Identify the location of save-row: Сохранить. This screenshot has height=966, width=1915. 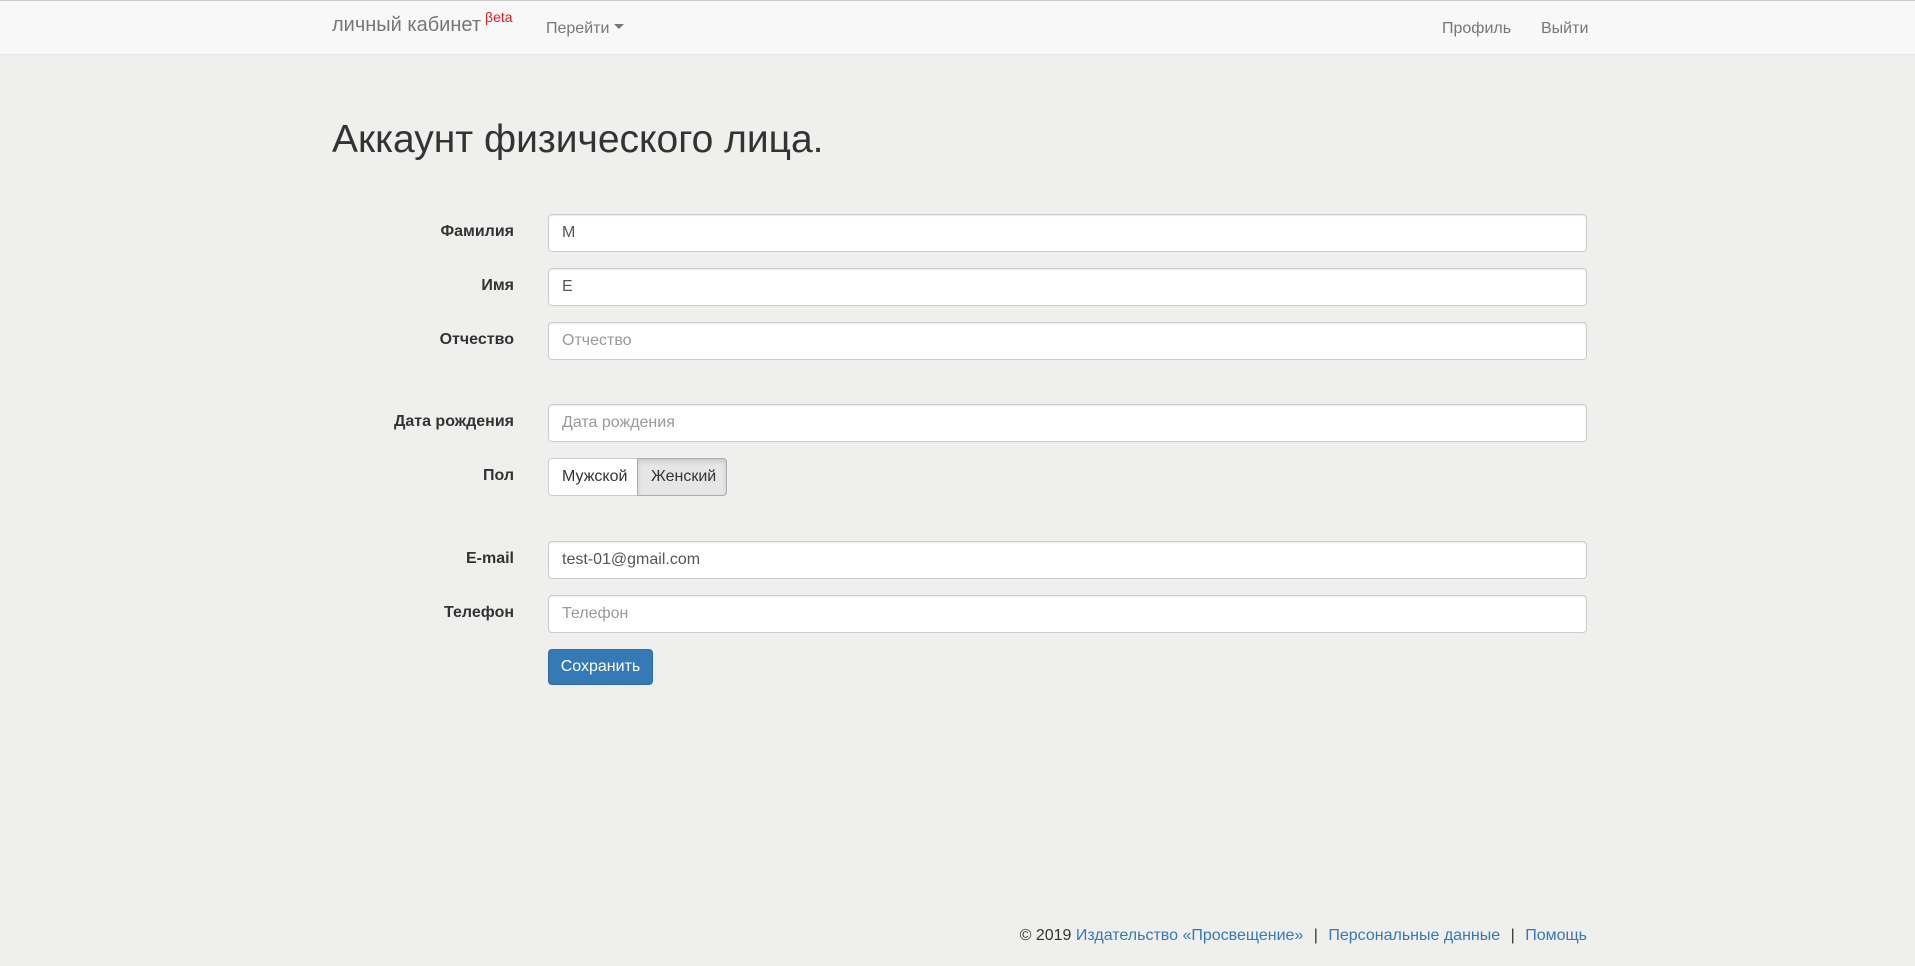
(957, 668).